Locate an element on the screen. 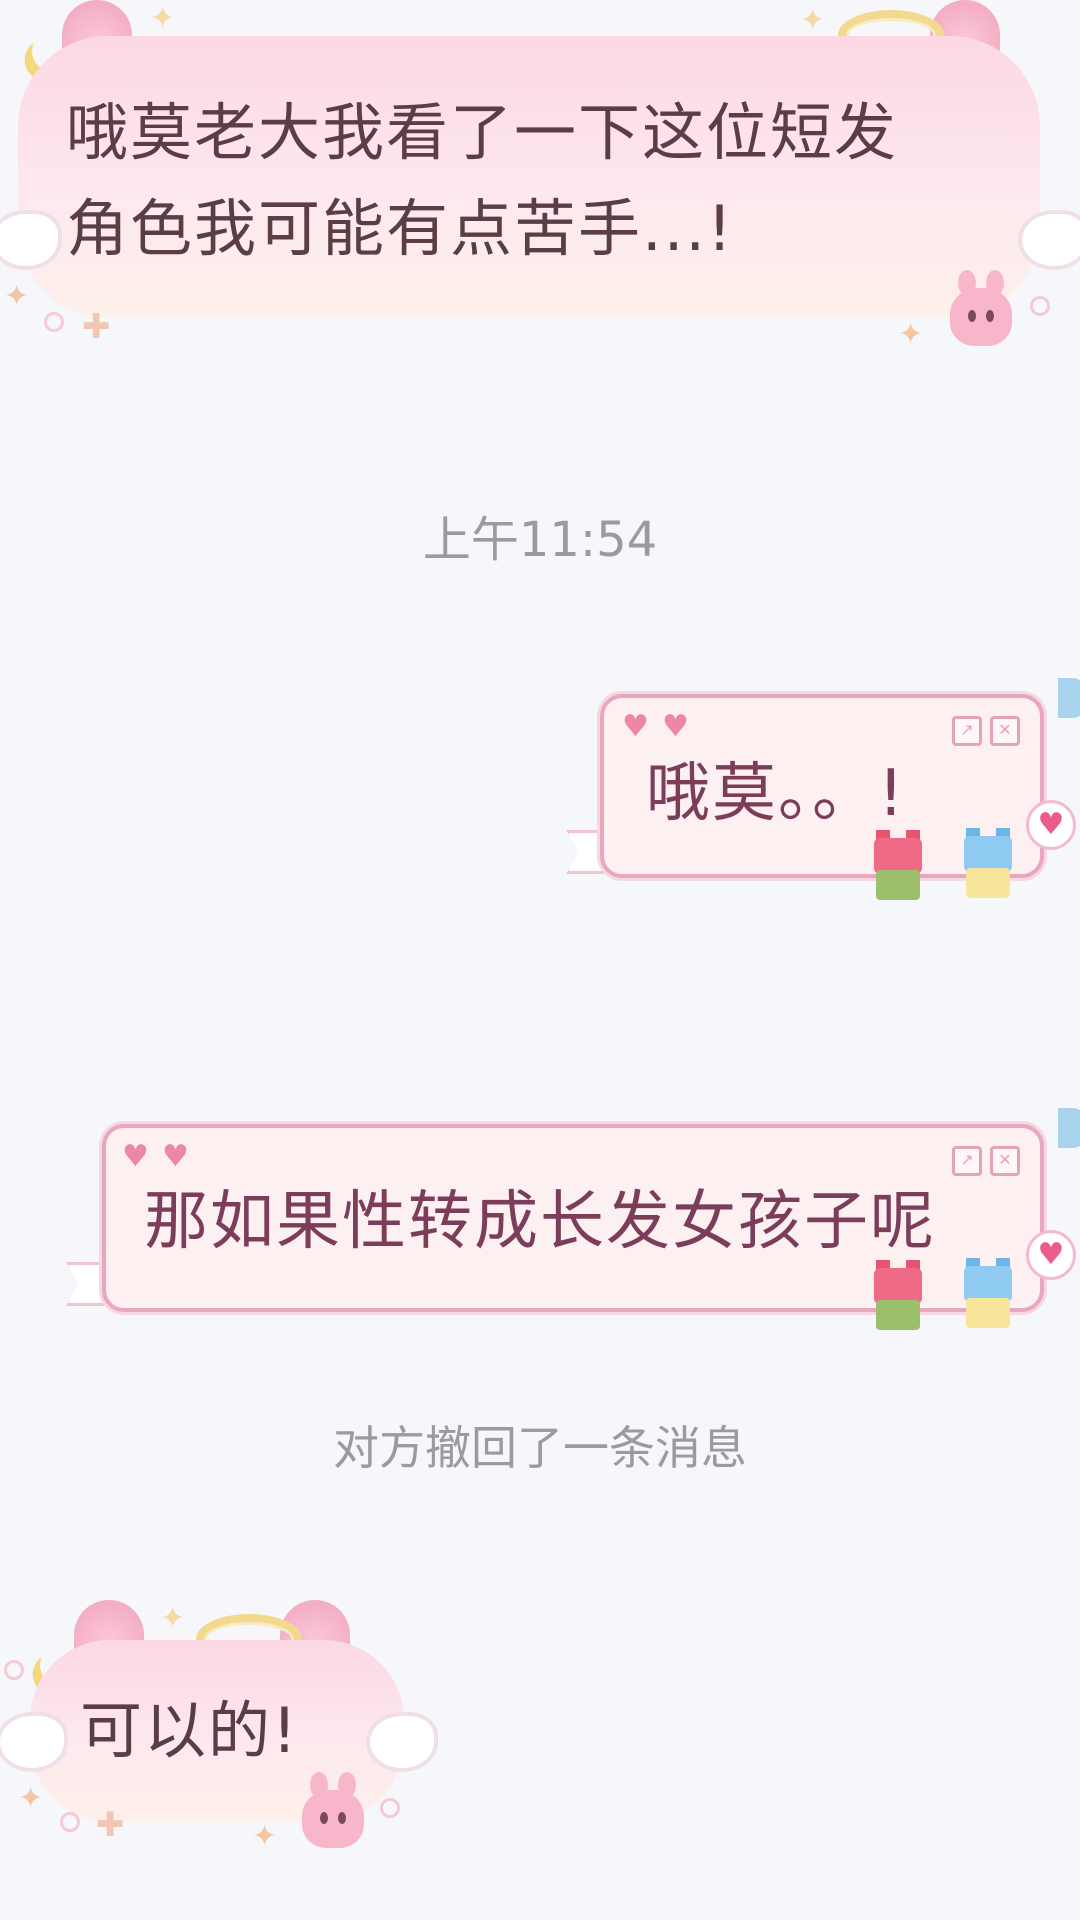  recall-notice: 对方撤回了一条消息 is located at coordinates (540, 1448).